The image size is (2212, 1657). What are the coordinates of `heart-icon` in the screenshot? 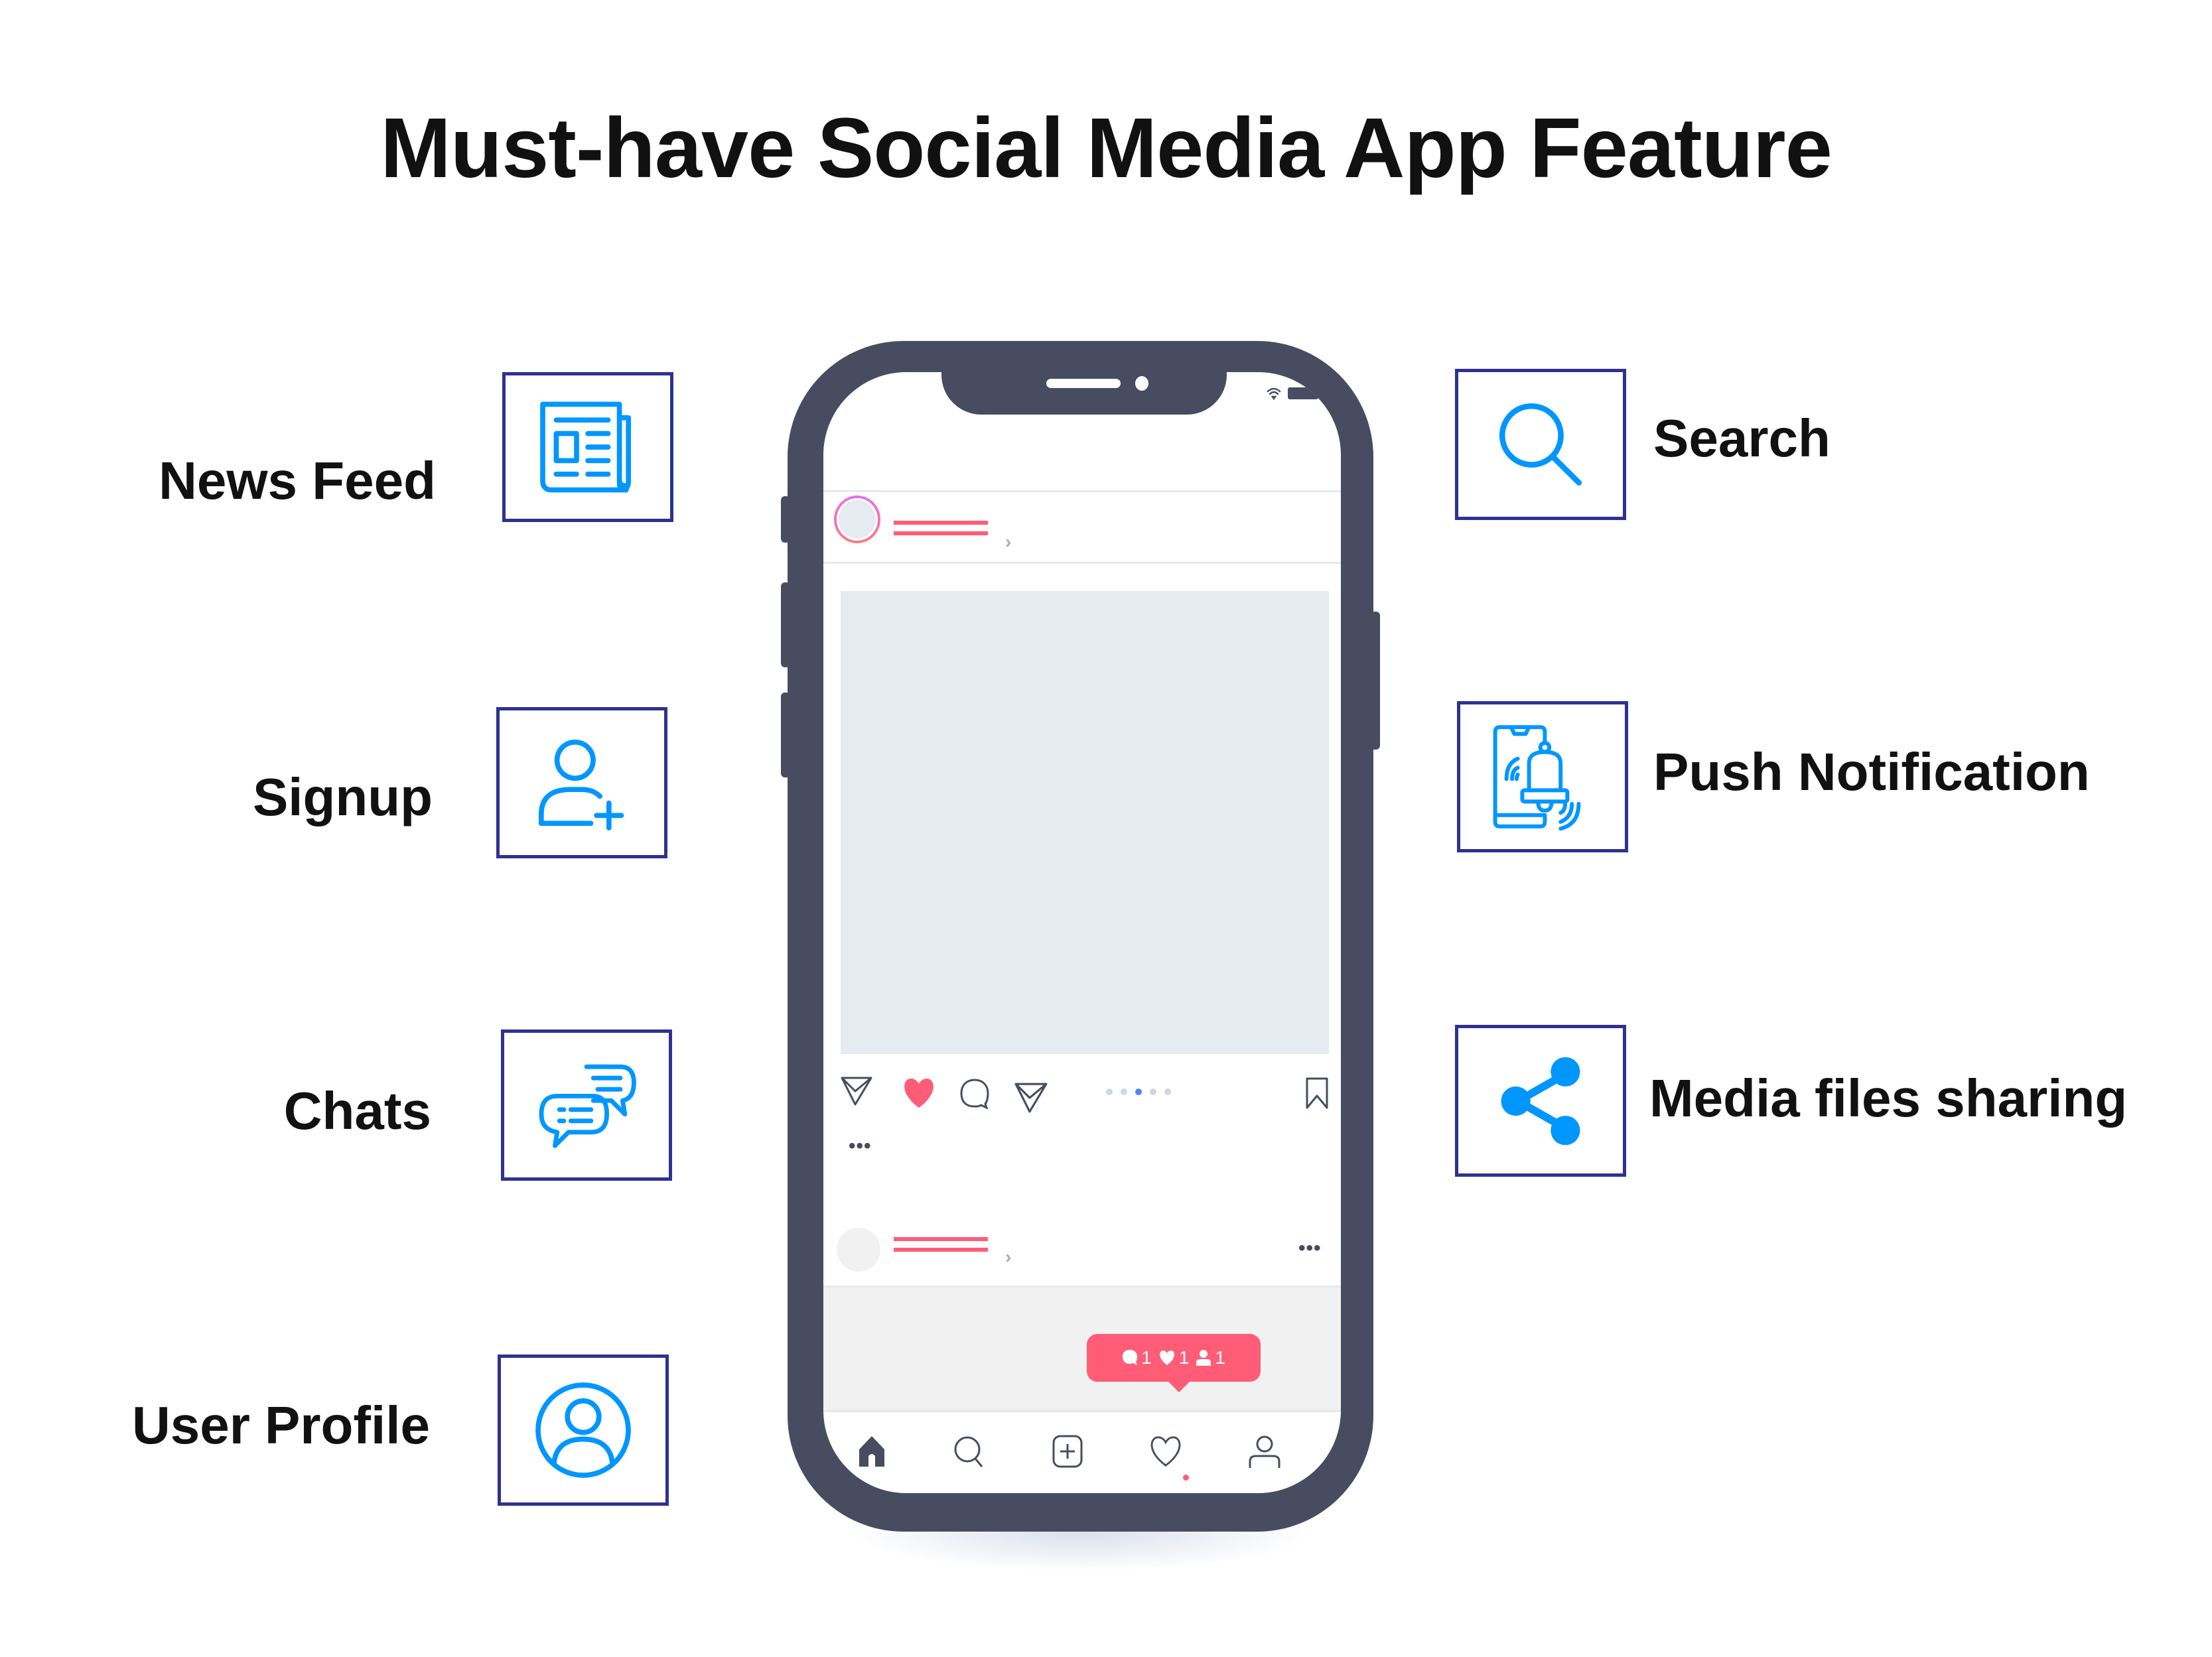 It's located at (1166, 1358).